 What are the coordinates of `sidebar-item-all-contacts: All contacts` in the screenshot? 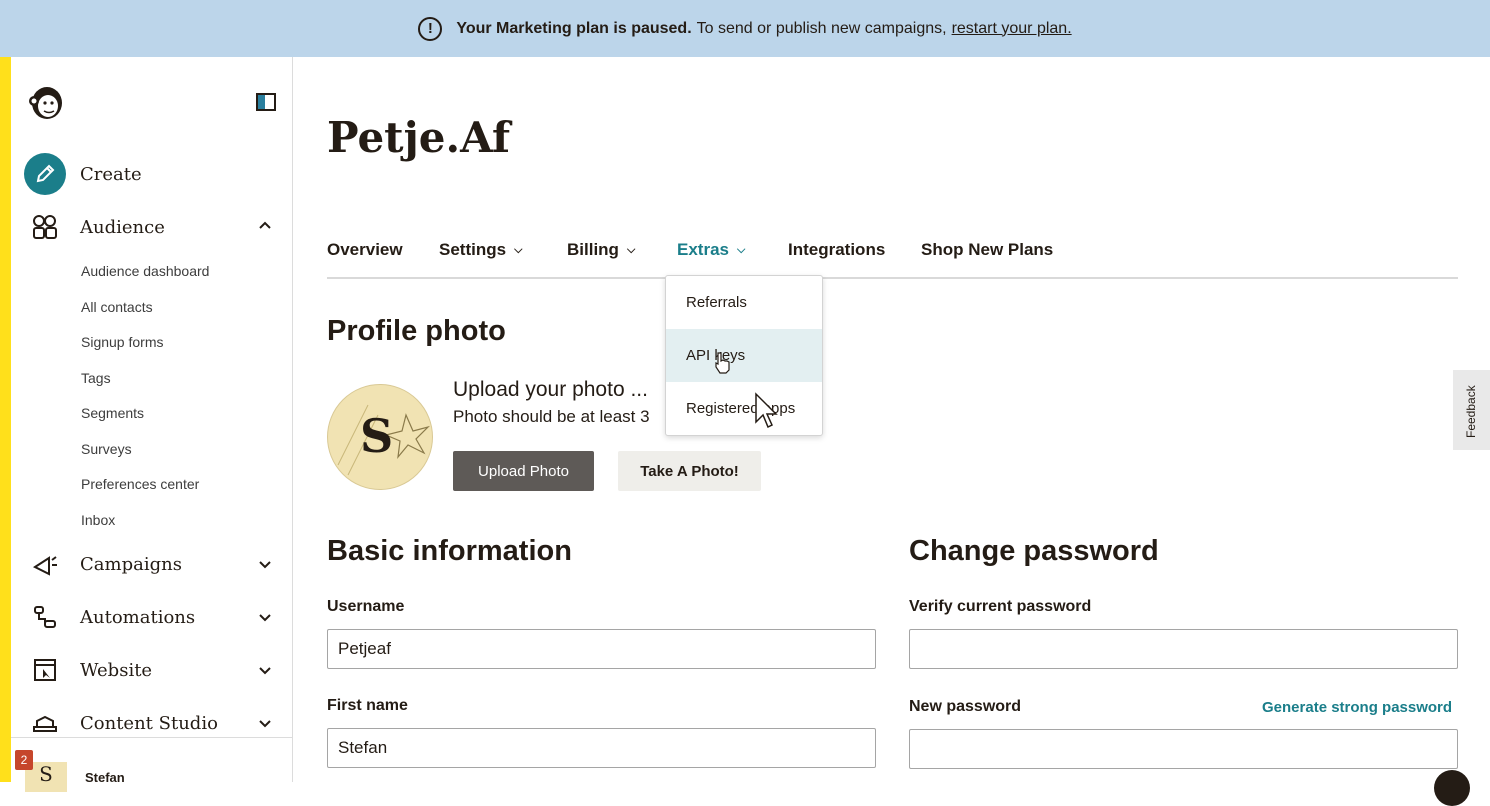 It's located at (117, 307).